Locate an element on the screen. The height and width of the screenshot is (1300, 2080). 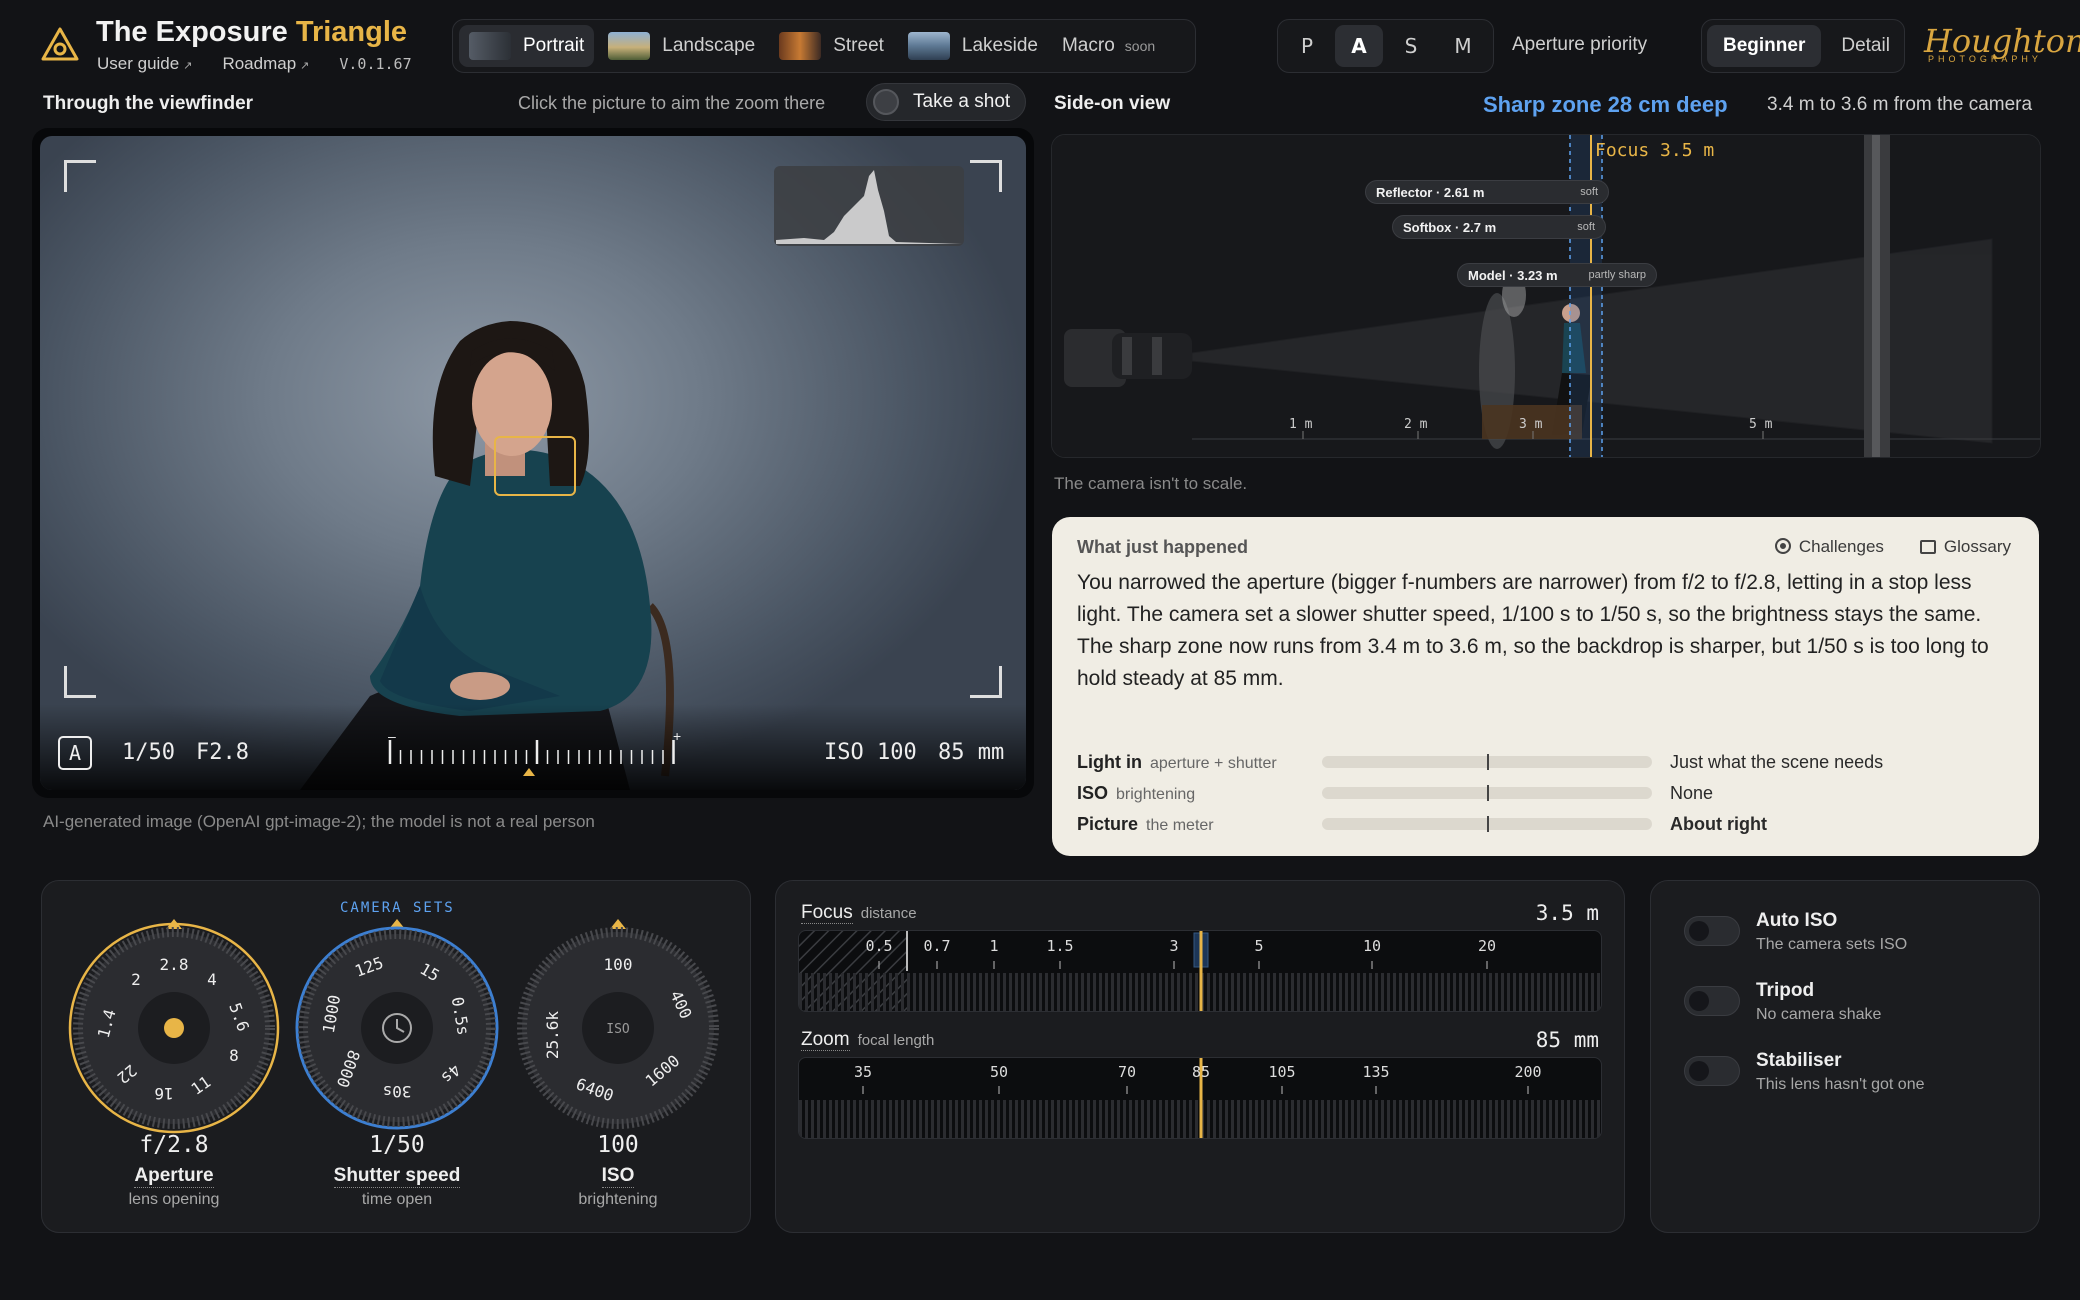
meter-row-value: About right is located at coordinates (1718, 823).